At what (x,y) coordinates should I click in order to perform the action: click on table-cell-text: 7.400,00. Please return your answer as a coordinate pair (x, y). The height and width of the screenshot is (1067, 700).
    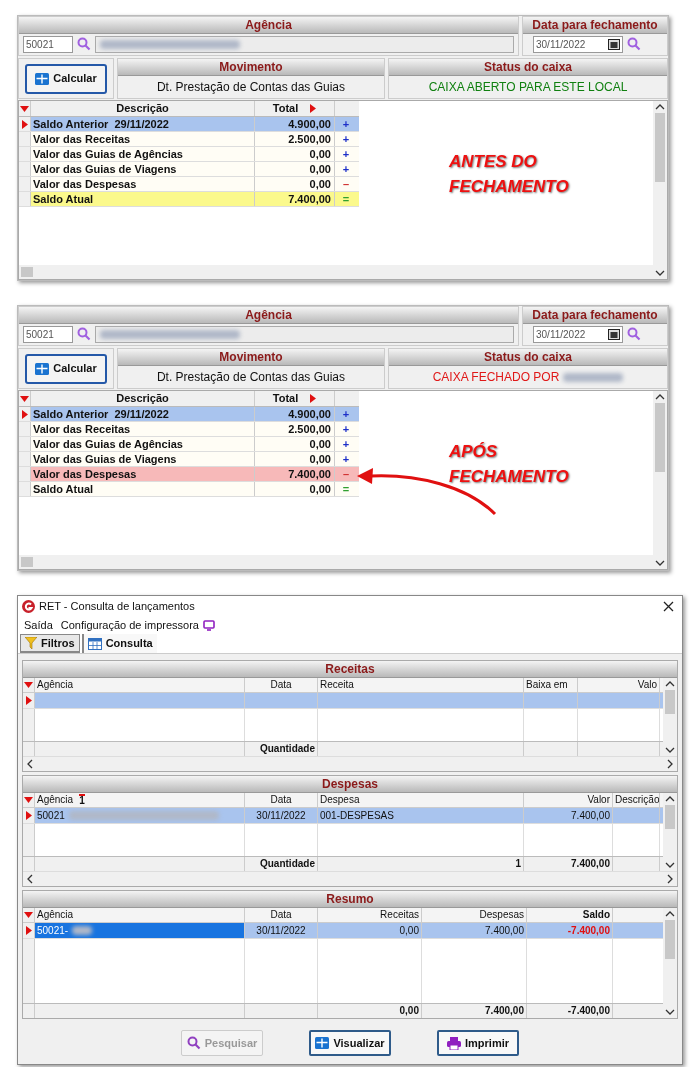
    Looking at the image, I should click on (590, 816).